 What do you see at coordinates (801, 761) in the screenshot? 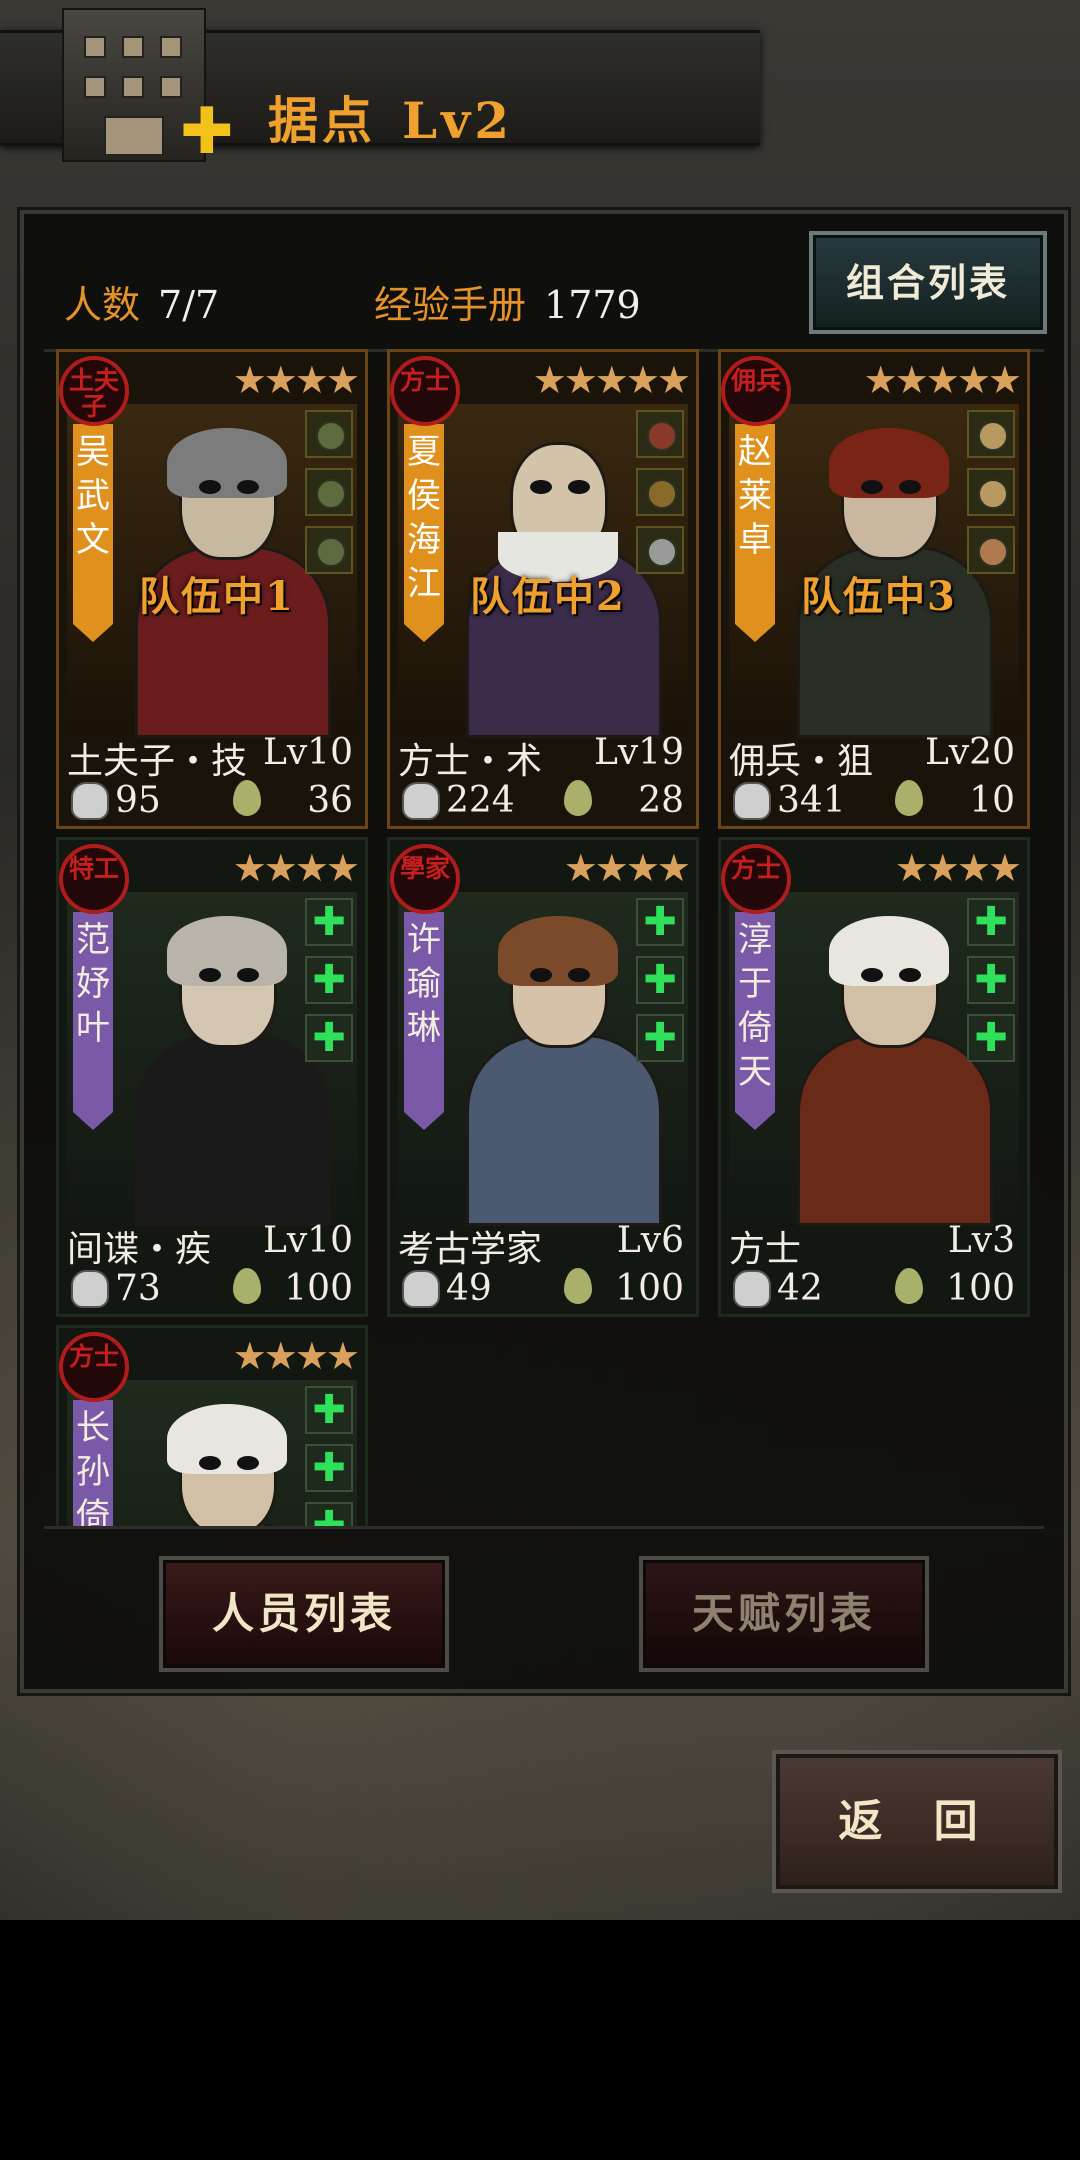
I see `character-role: 佣兵・狙` at bounding box center [801, 761].